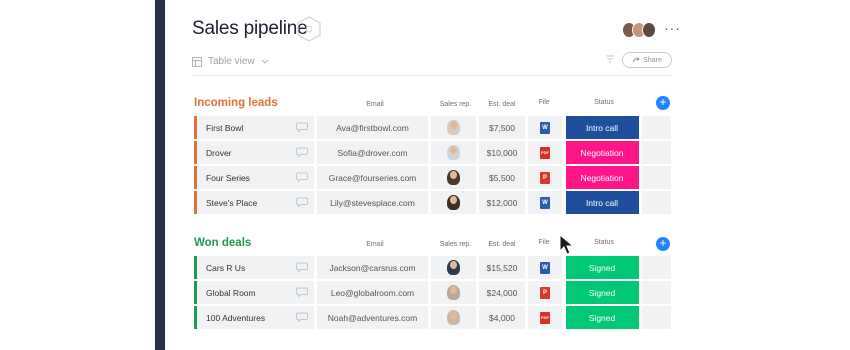 The image size is (850, 350). What do you see at coordinates (502, 292) in the screenshot?
I see `est-deal-cell: $24,000` at bounding box center [502, 292].